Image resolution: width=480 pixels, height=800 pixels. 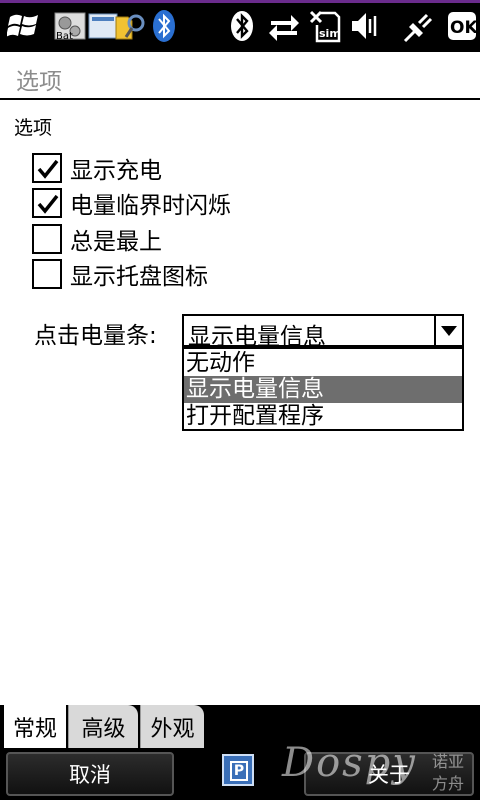 What do you see at coordinates (324, 26) in the screenshot?
I see `no-sim-icon: sim` at bounding box center [324, 26].